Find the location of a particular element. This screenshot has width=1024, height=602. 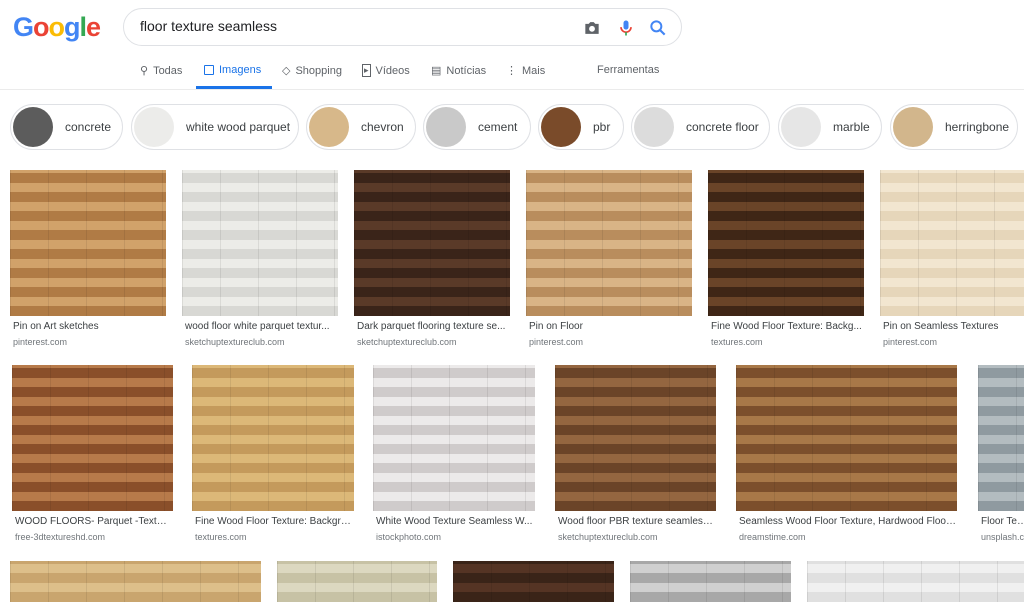

tab-imagens: Imagens is located at coordinates (232, 70).